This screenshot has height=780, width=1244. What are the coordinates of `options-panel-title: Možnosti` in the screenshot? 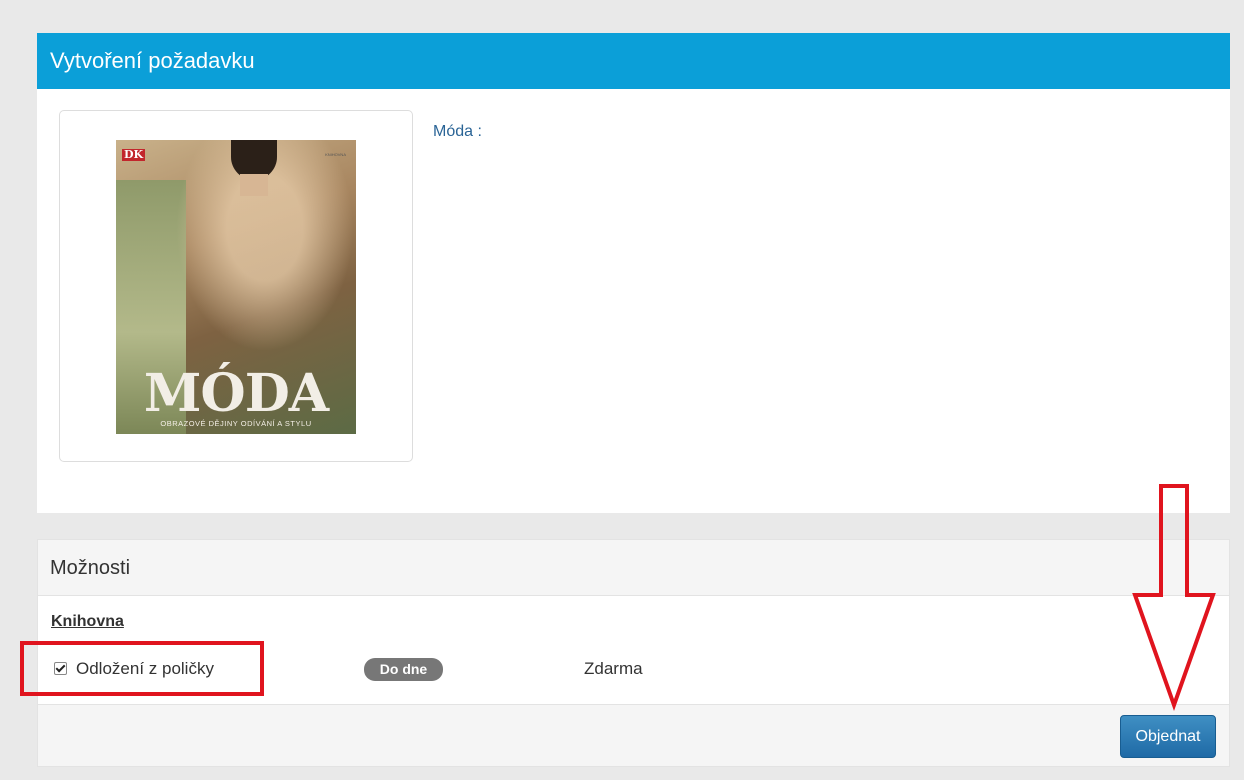 It's located at (633, 568).